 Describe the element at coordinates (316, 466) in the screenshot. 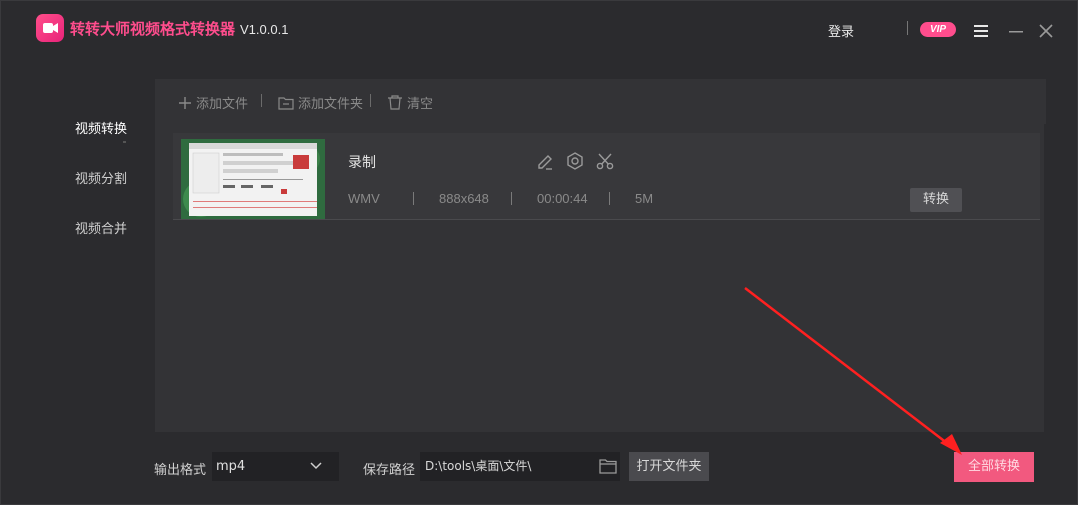

I see `chevron-down-icon` at that location.